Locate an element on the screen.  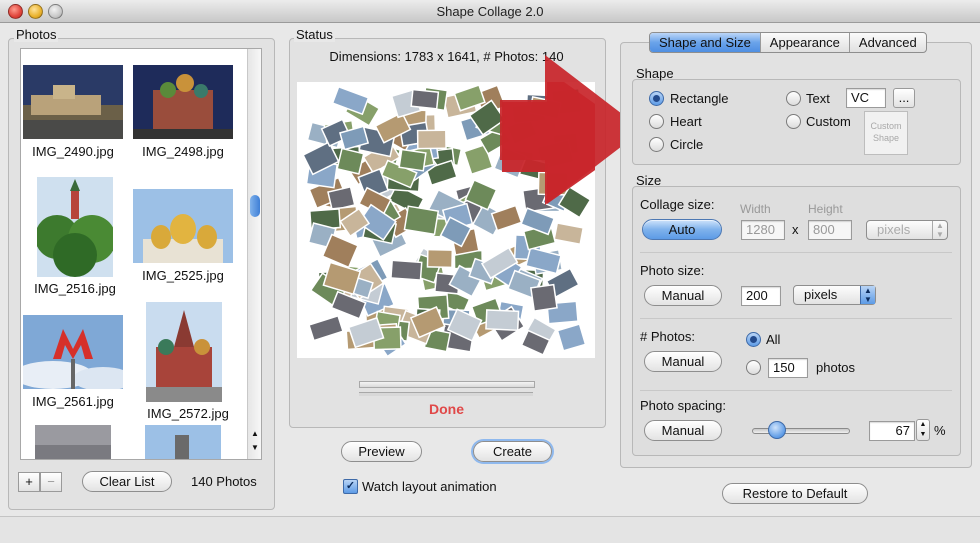
photo-caption: IMG_2561.jpg is located at coordinates (73, 401).